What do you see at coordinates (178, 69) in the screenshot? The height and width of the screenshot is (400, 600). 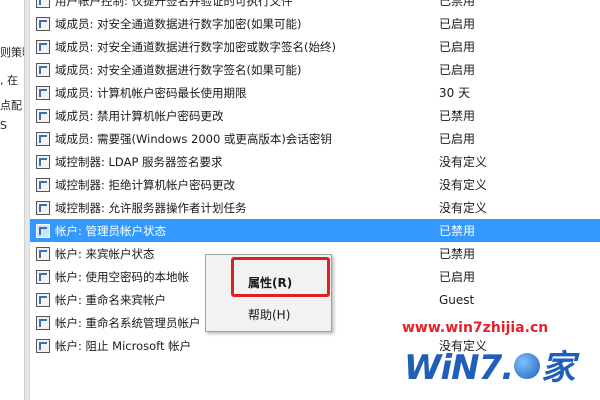 I see `policy-name: 域成员: 对安全通道数据进行数字签名(如果可能)` at bounding box center [178, 69].